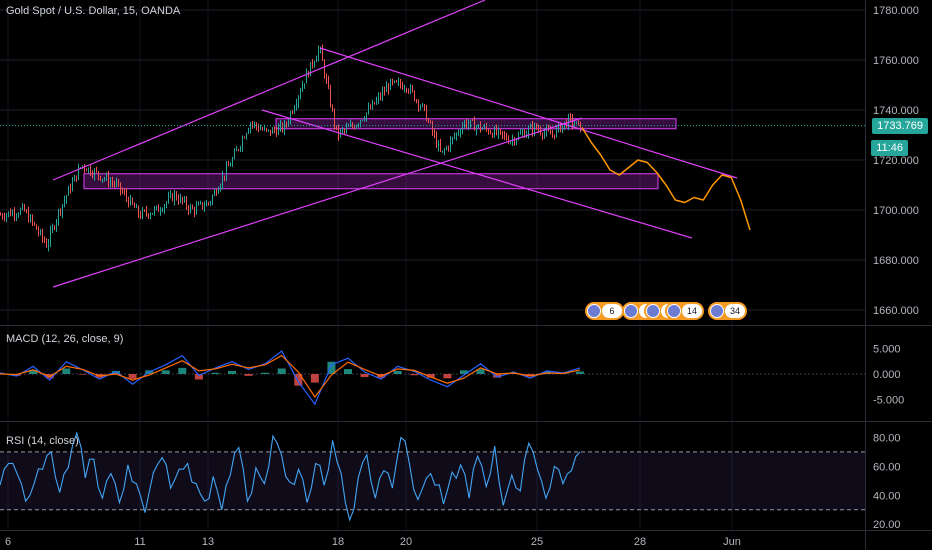 The height and width of the screenshot is (550, 932). Describe the element at coordinates (896, 261) in the screenshot. I see `y-tick-label: 1680.000` at that location.